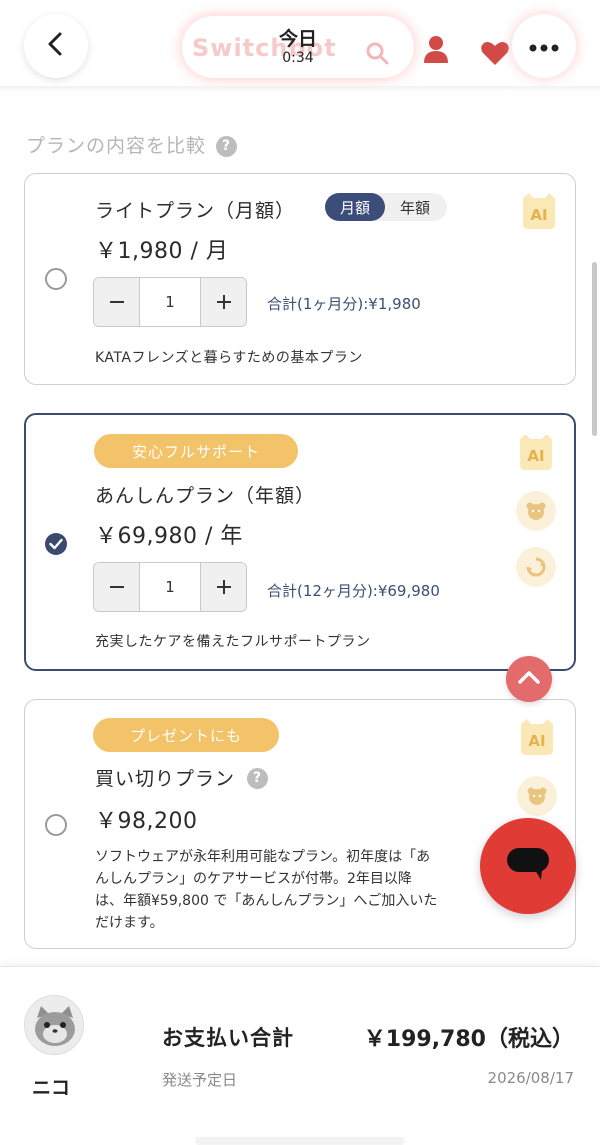 The image size is (600, 1145). I want to click on pet-avatar-image, so click(54, 1025).